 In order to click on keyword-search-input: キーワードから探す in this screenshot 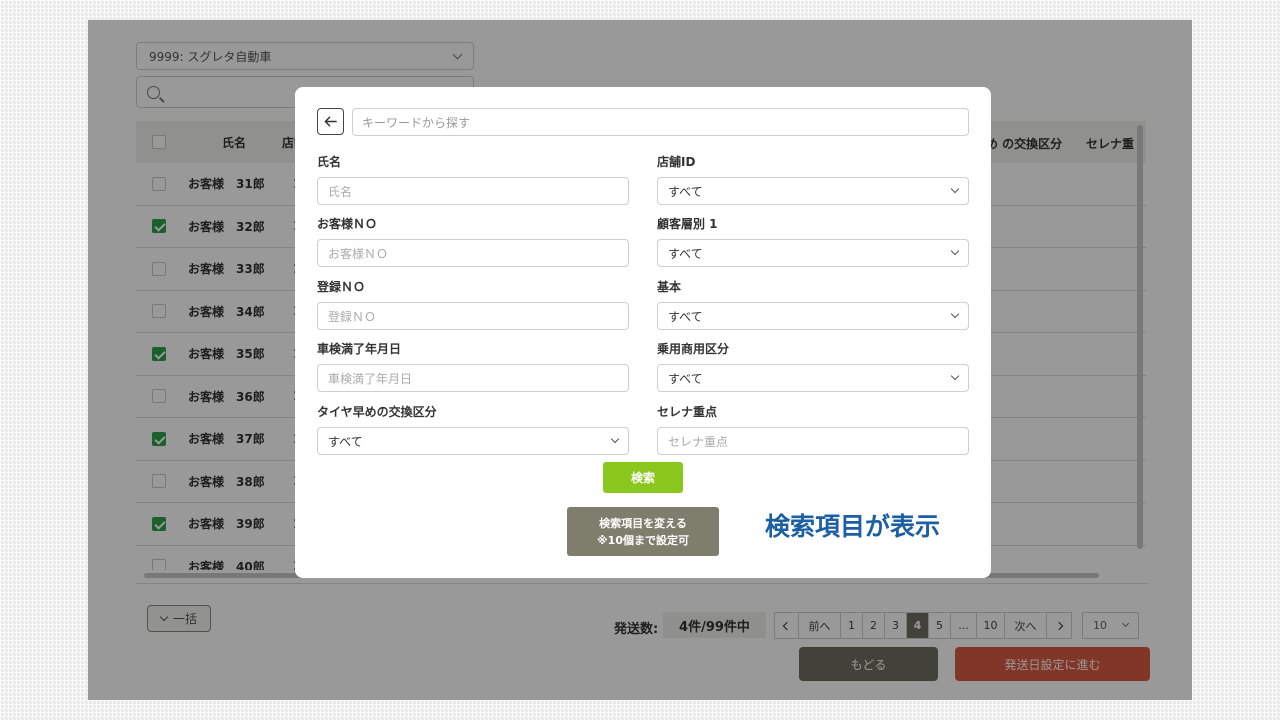, I will do `click(660, 122)`.